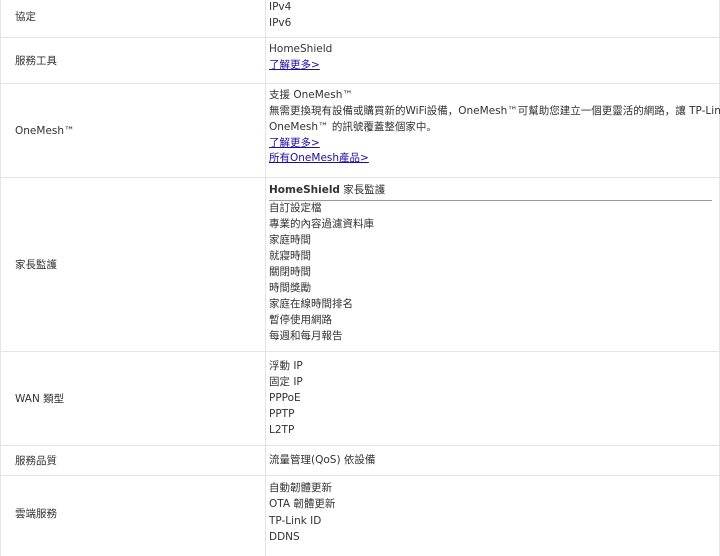 The image size is (720, 556). I want to click on list-item: 家庭時間, so click(290, 240).